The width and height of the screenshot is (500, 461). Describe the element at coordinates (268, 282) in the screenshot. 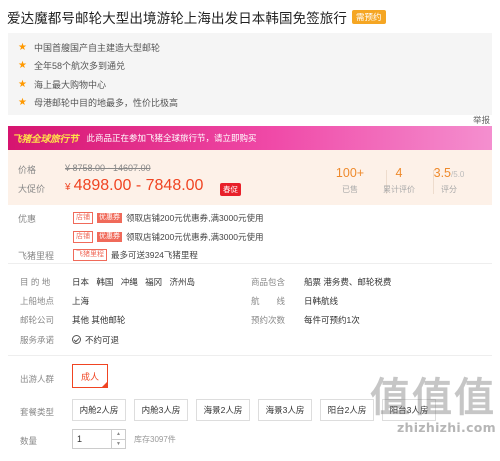

I see `includes-label: 商品包含` at that location.